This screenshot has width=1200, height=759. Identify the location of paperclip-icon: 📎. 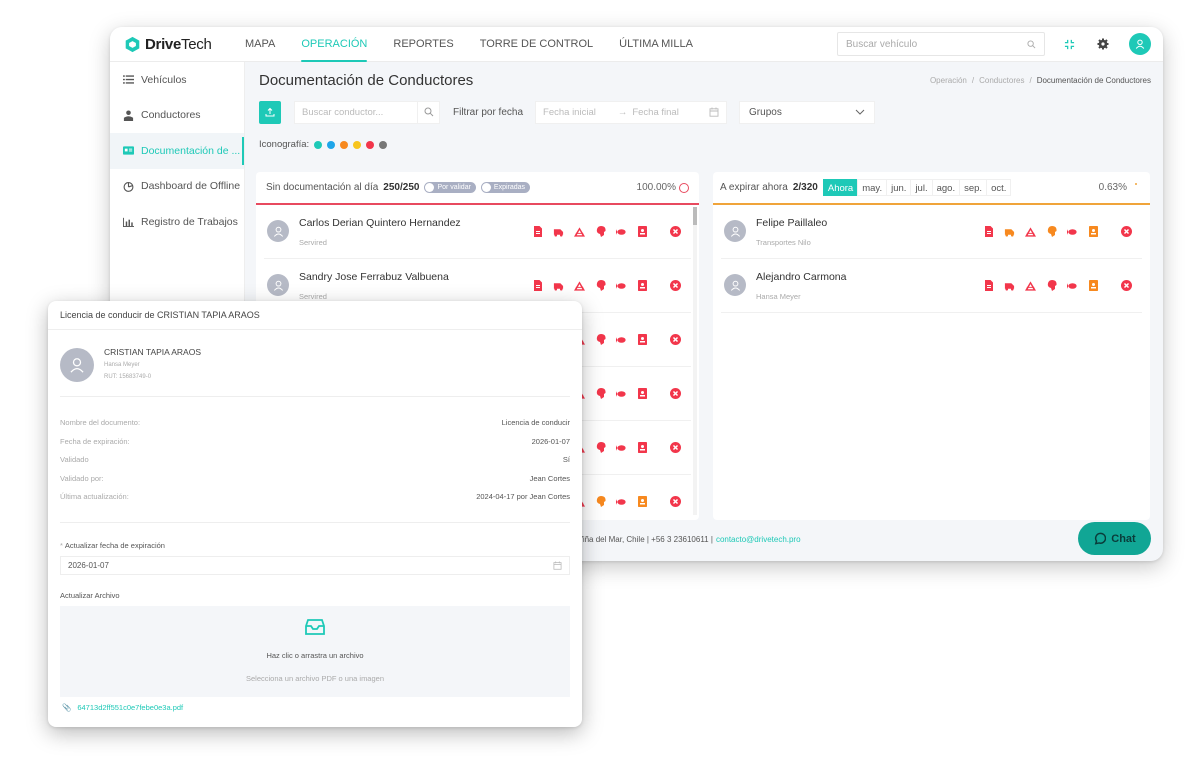
(67, 707).